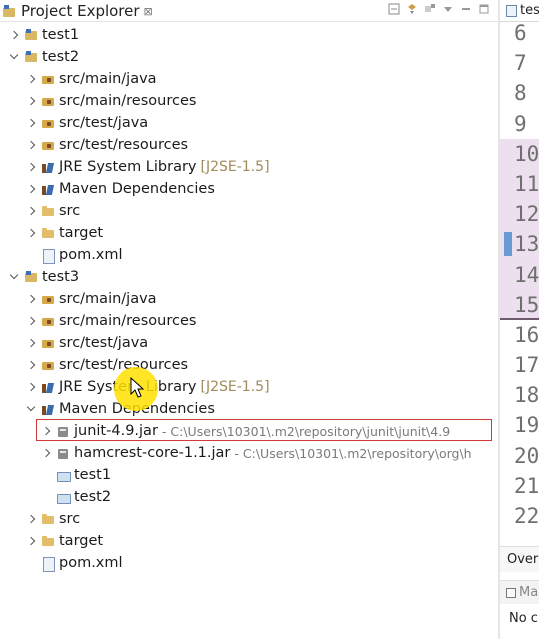 Image resolution: width=539 pixels, height=639 pixels. What do you see at coordinates (519, 244) in the screenshot?
I see `line-number: 13` at bounding box center [519, 244].